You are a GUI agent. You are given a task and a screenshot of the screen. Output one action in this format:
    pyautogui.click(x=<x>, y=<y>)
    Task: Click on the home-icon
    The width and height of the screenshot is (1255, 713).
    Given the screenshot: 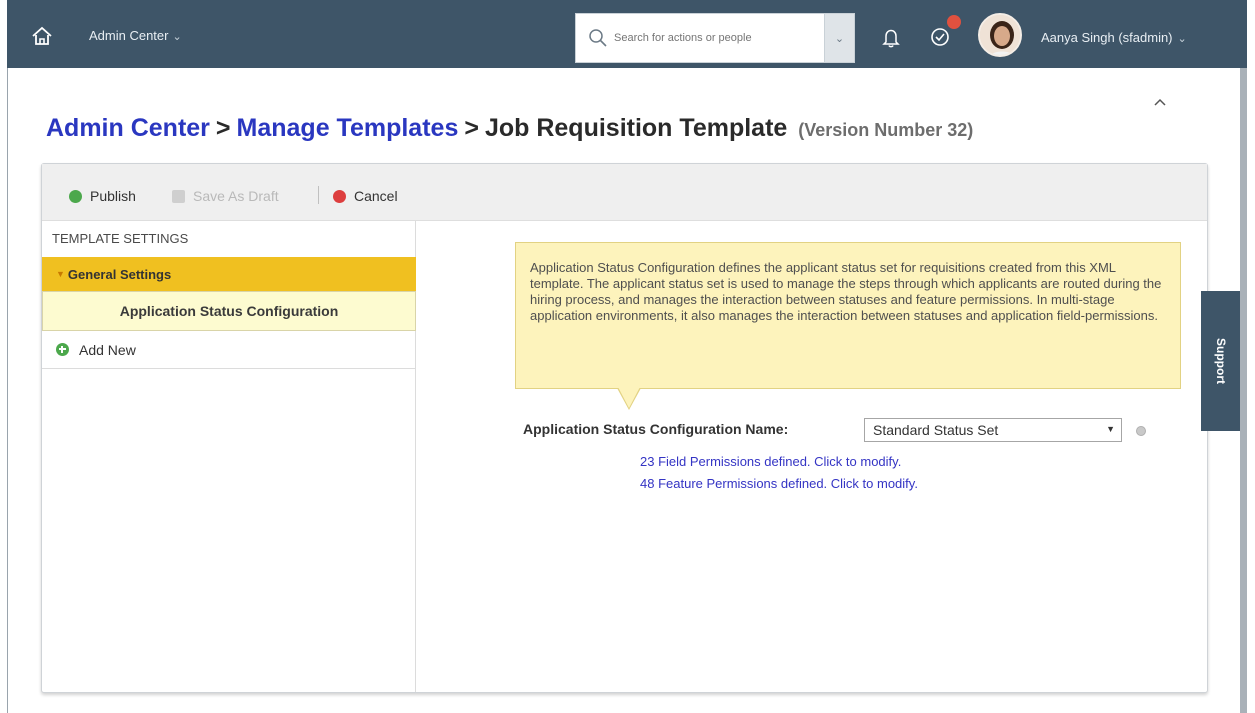 What is the action you would take?
    pyautogui.click(x=42, y=36)
    